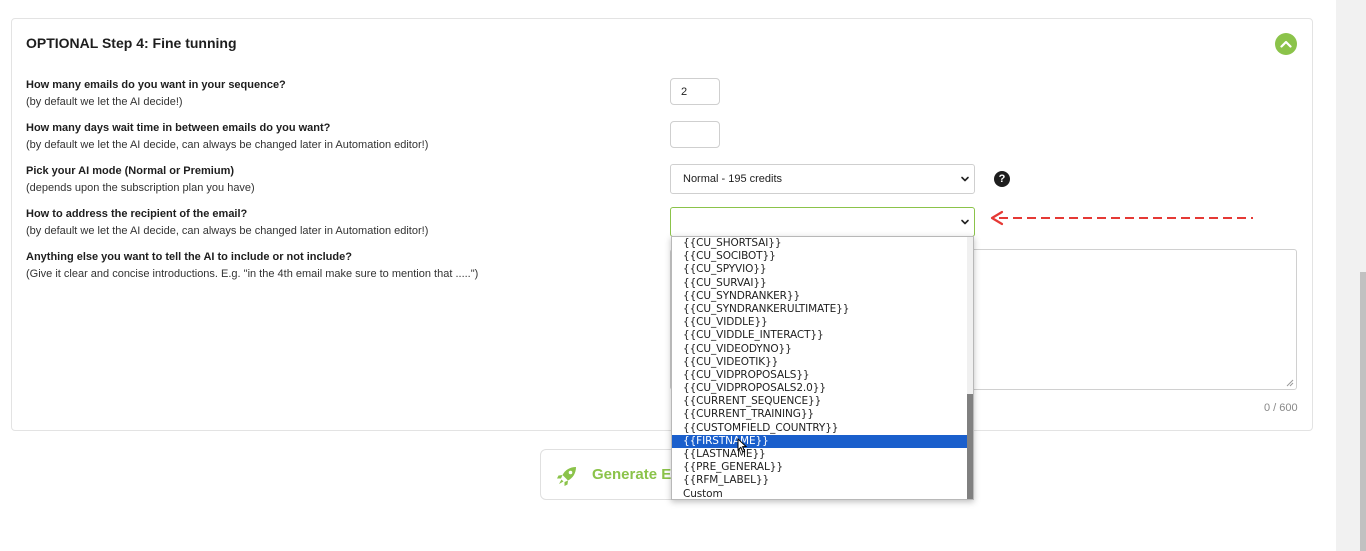 The width and height of the screenshot is (1366, 551). I want to click on character-counter: 0 / 600, so click(1281, 408).